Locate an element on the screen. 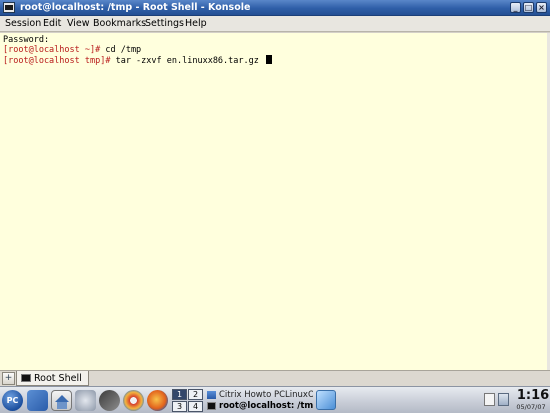 The width and height of the screenshot is (550, 413). tab-root-shell: Root Shell is located at coordinates (52, 378).